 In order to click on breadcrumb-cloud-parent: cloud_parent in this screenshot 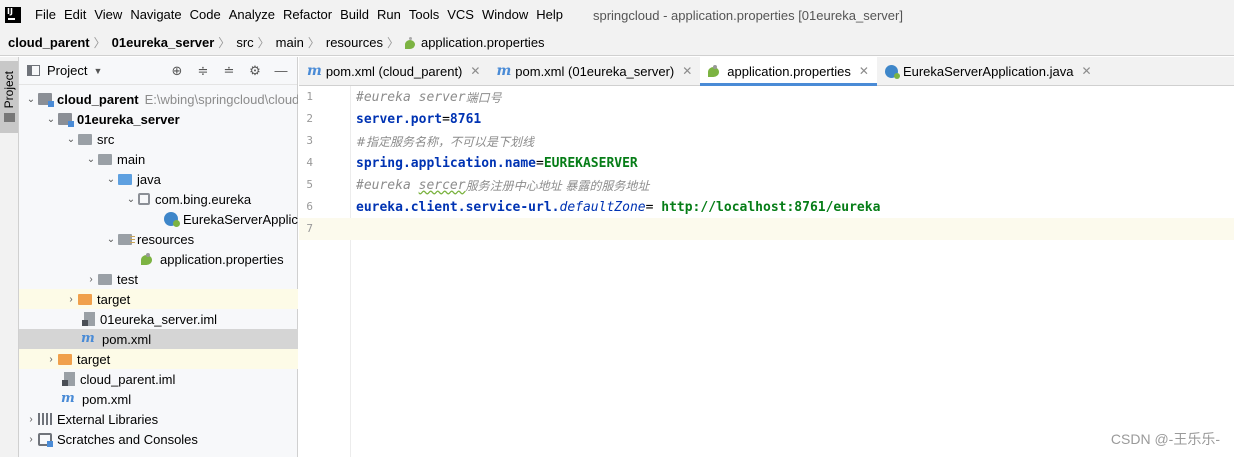, I will do `click(49, 42)`.